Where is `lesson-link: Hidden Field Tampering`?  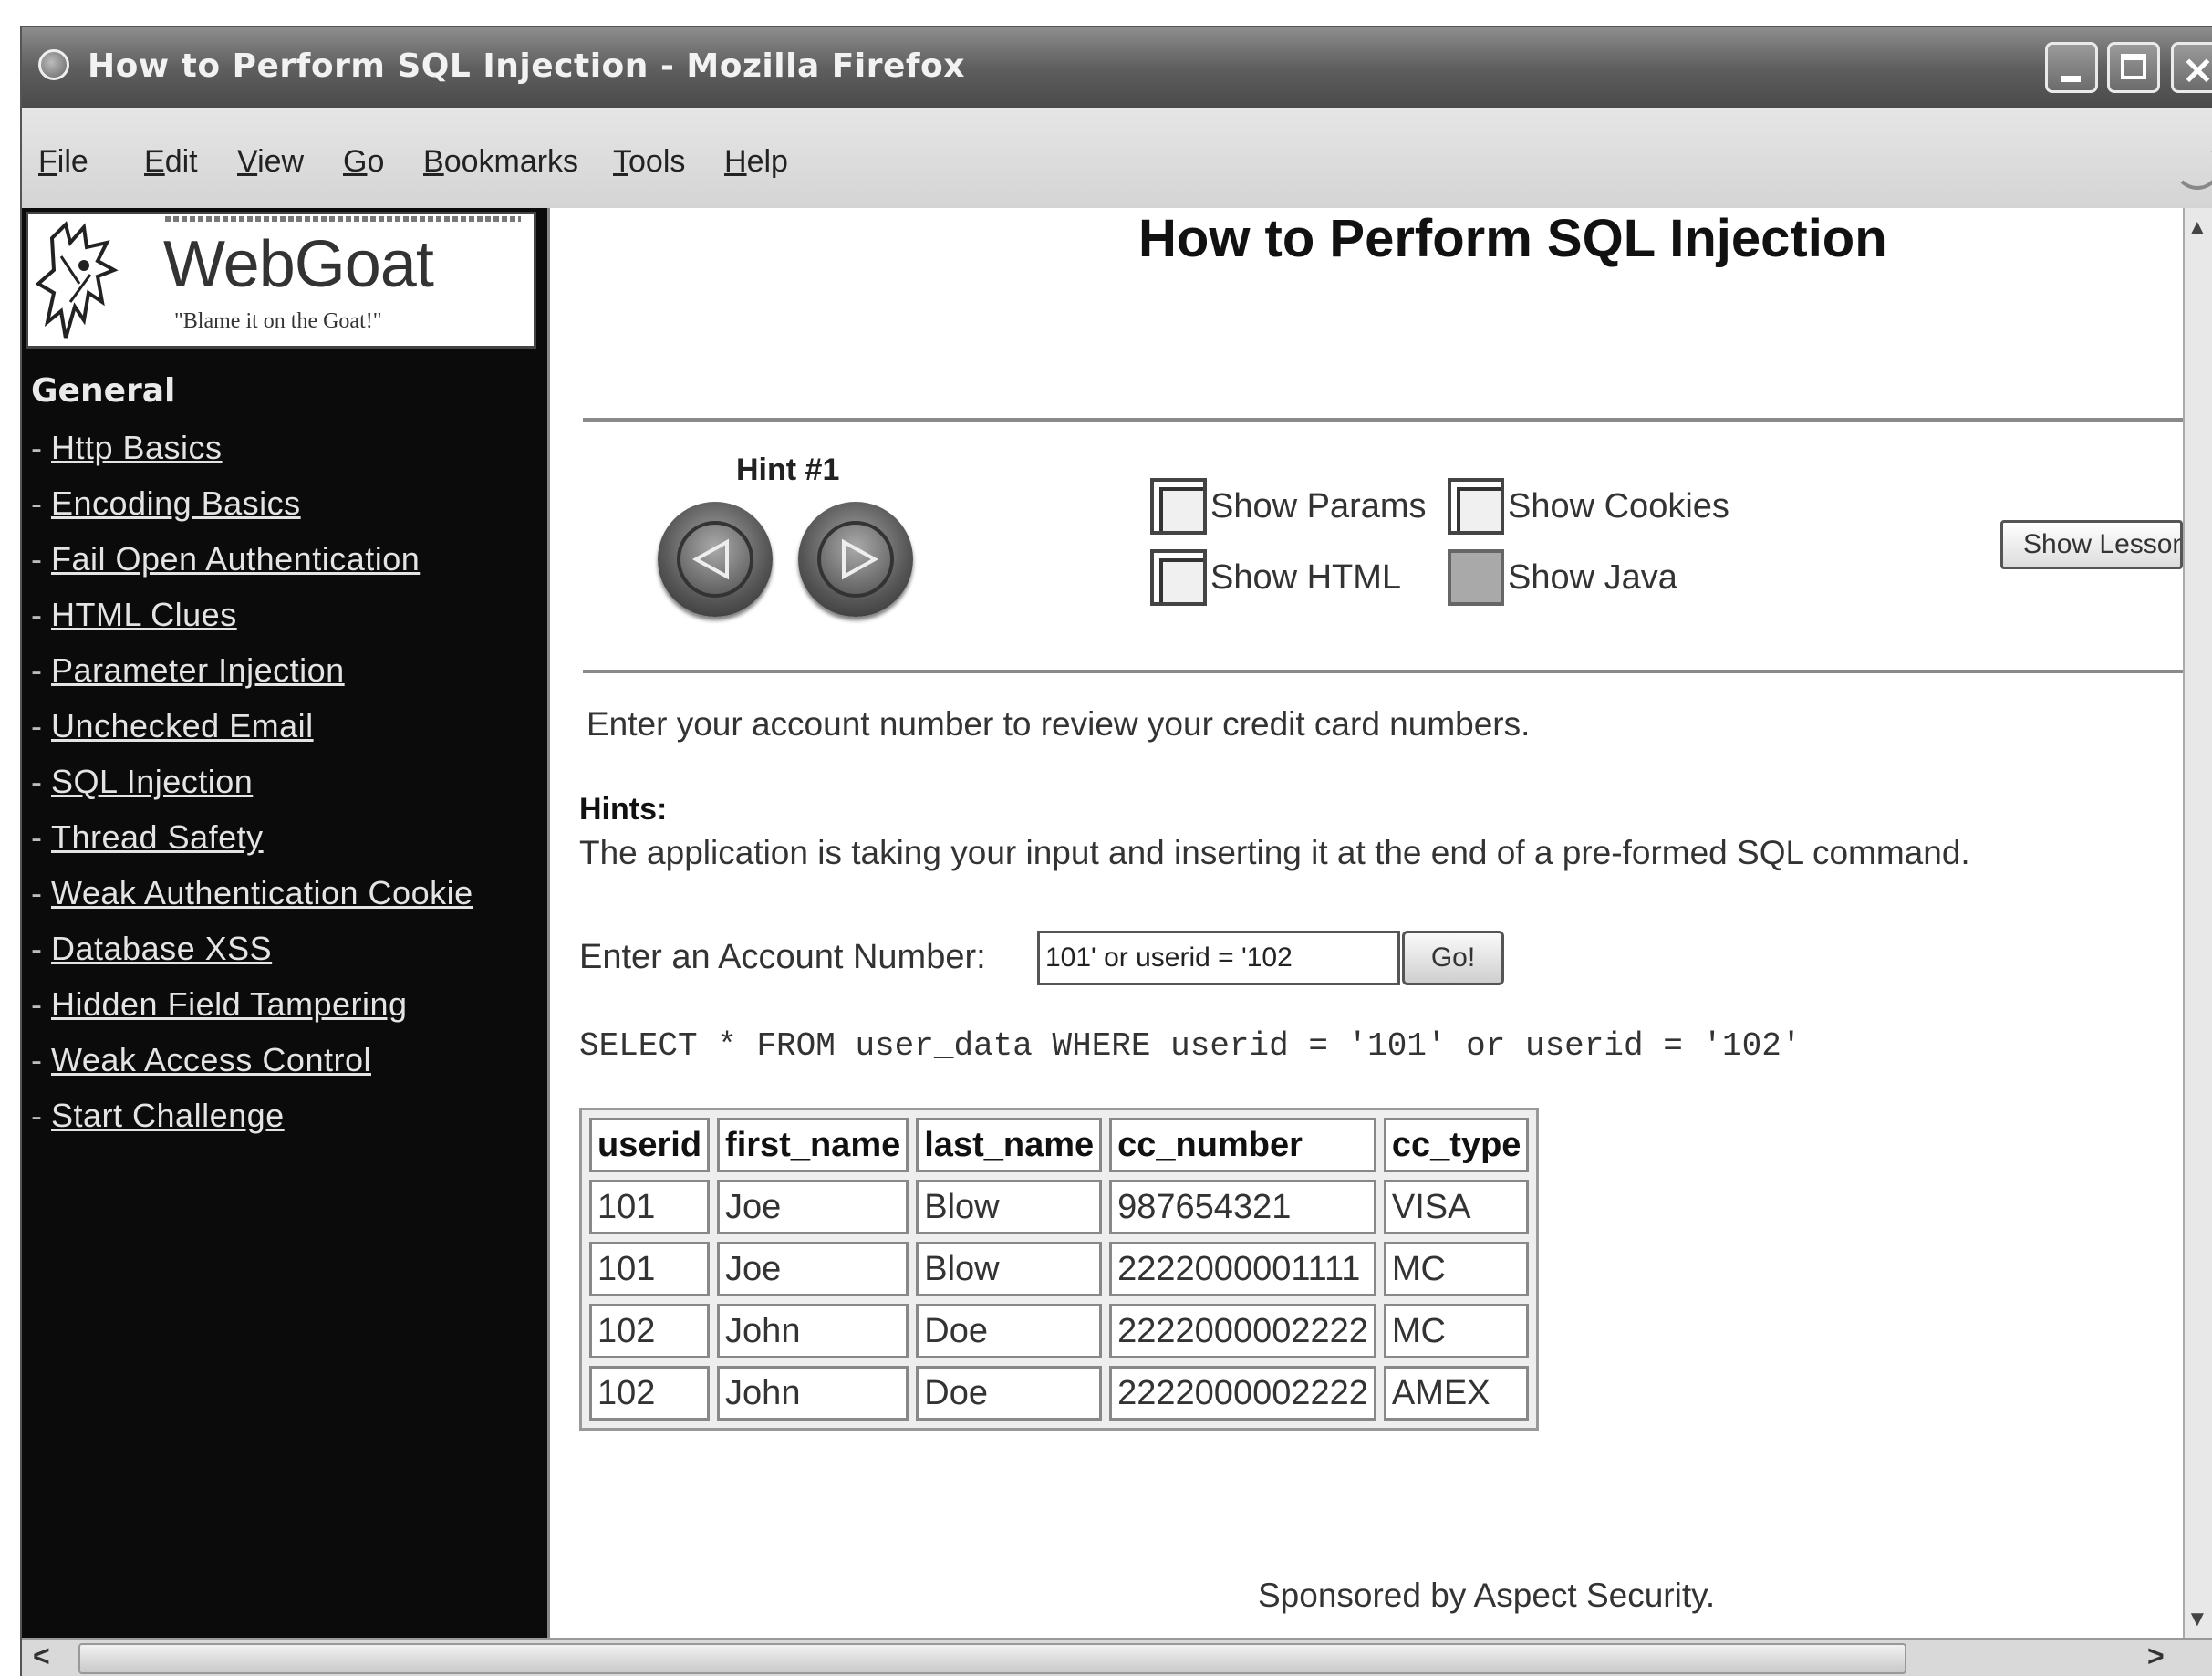 lesson-link: Hidden Field Tampering is located at coordinates (230, 1004).